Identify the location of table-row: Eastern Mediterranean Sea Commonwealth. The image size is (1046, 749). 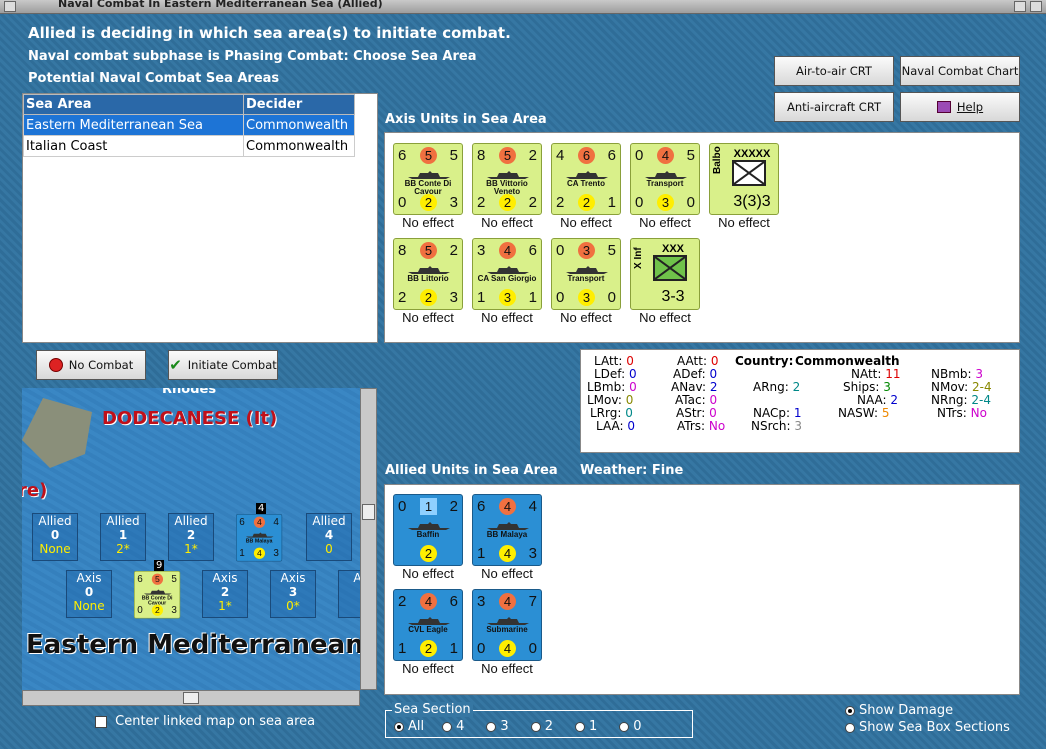
(189, 125).